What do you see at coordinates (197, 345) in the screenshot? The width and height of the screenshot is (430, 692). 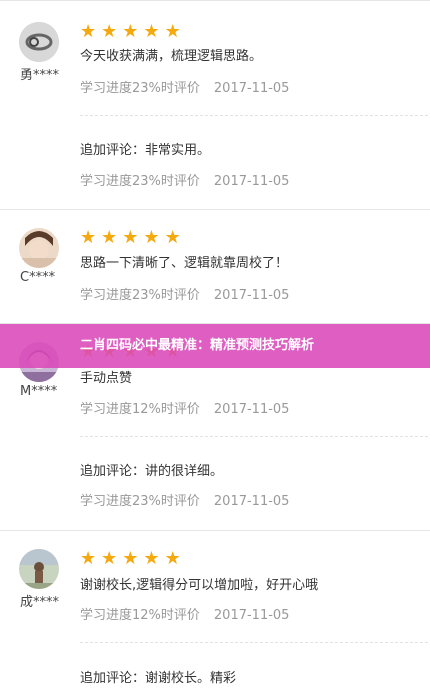 I see `banner-text: 二肖四码必中最精准：精准预测技巧解析` at bounding box center [197, 345].